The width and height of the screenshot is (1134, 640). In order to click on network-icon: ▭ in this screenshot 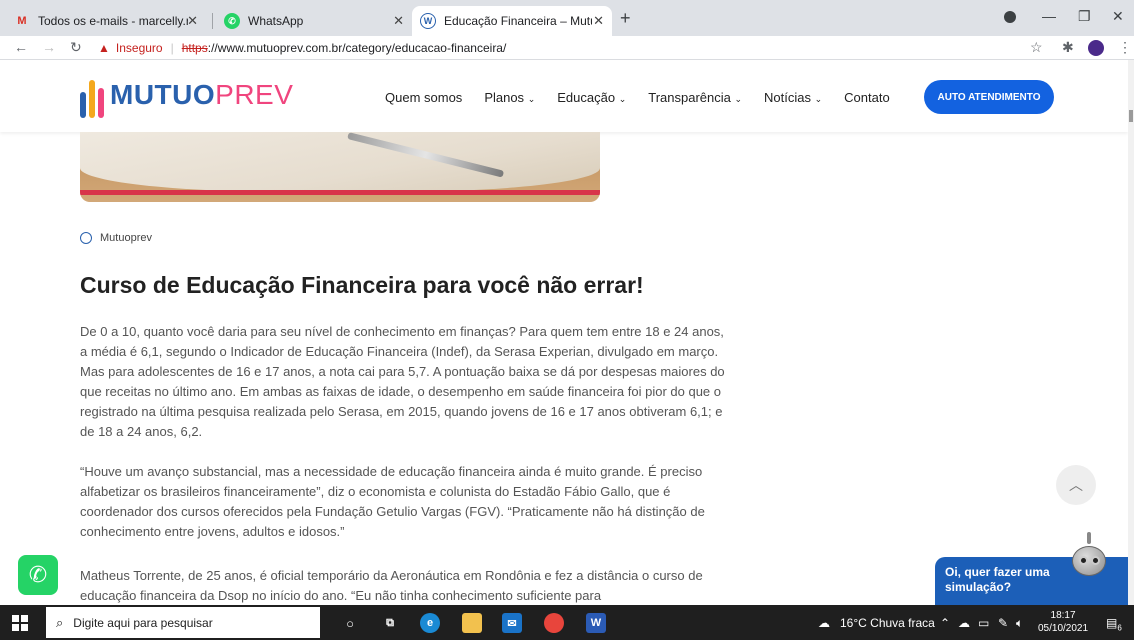, I will do `click(983, 623)`.